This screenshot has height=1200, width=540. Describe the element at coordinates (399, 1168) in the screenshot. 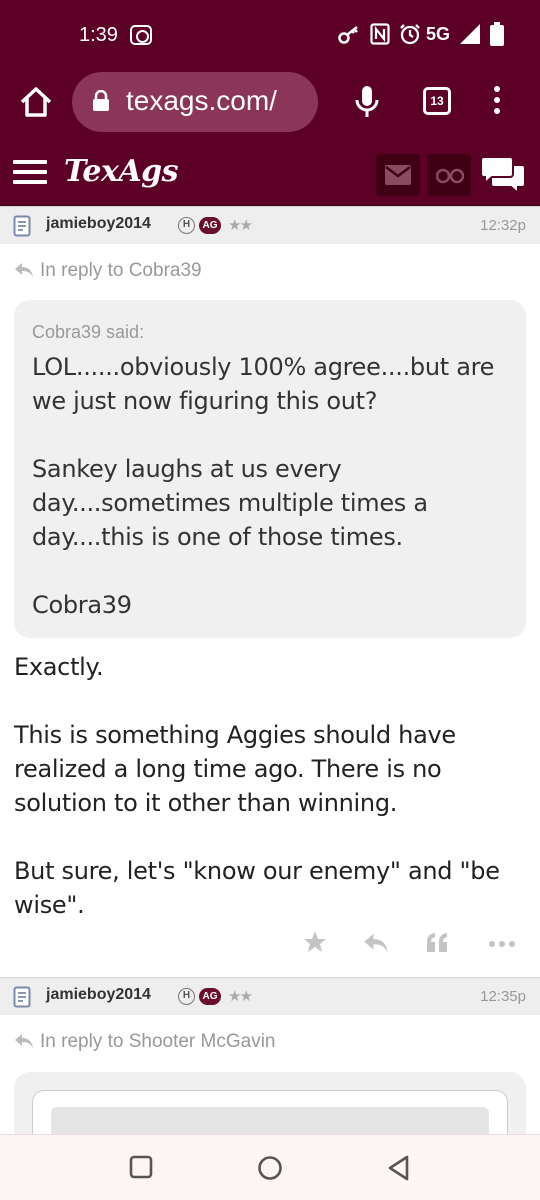

I see `back-icon` at that location.